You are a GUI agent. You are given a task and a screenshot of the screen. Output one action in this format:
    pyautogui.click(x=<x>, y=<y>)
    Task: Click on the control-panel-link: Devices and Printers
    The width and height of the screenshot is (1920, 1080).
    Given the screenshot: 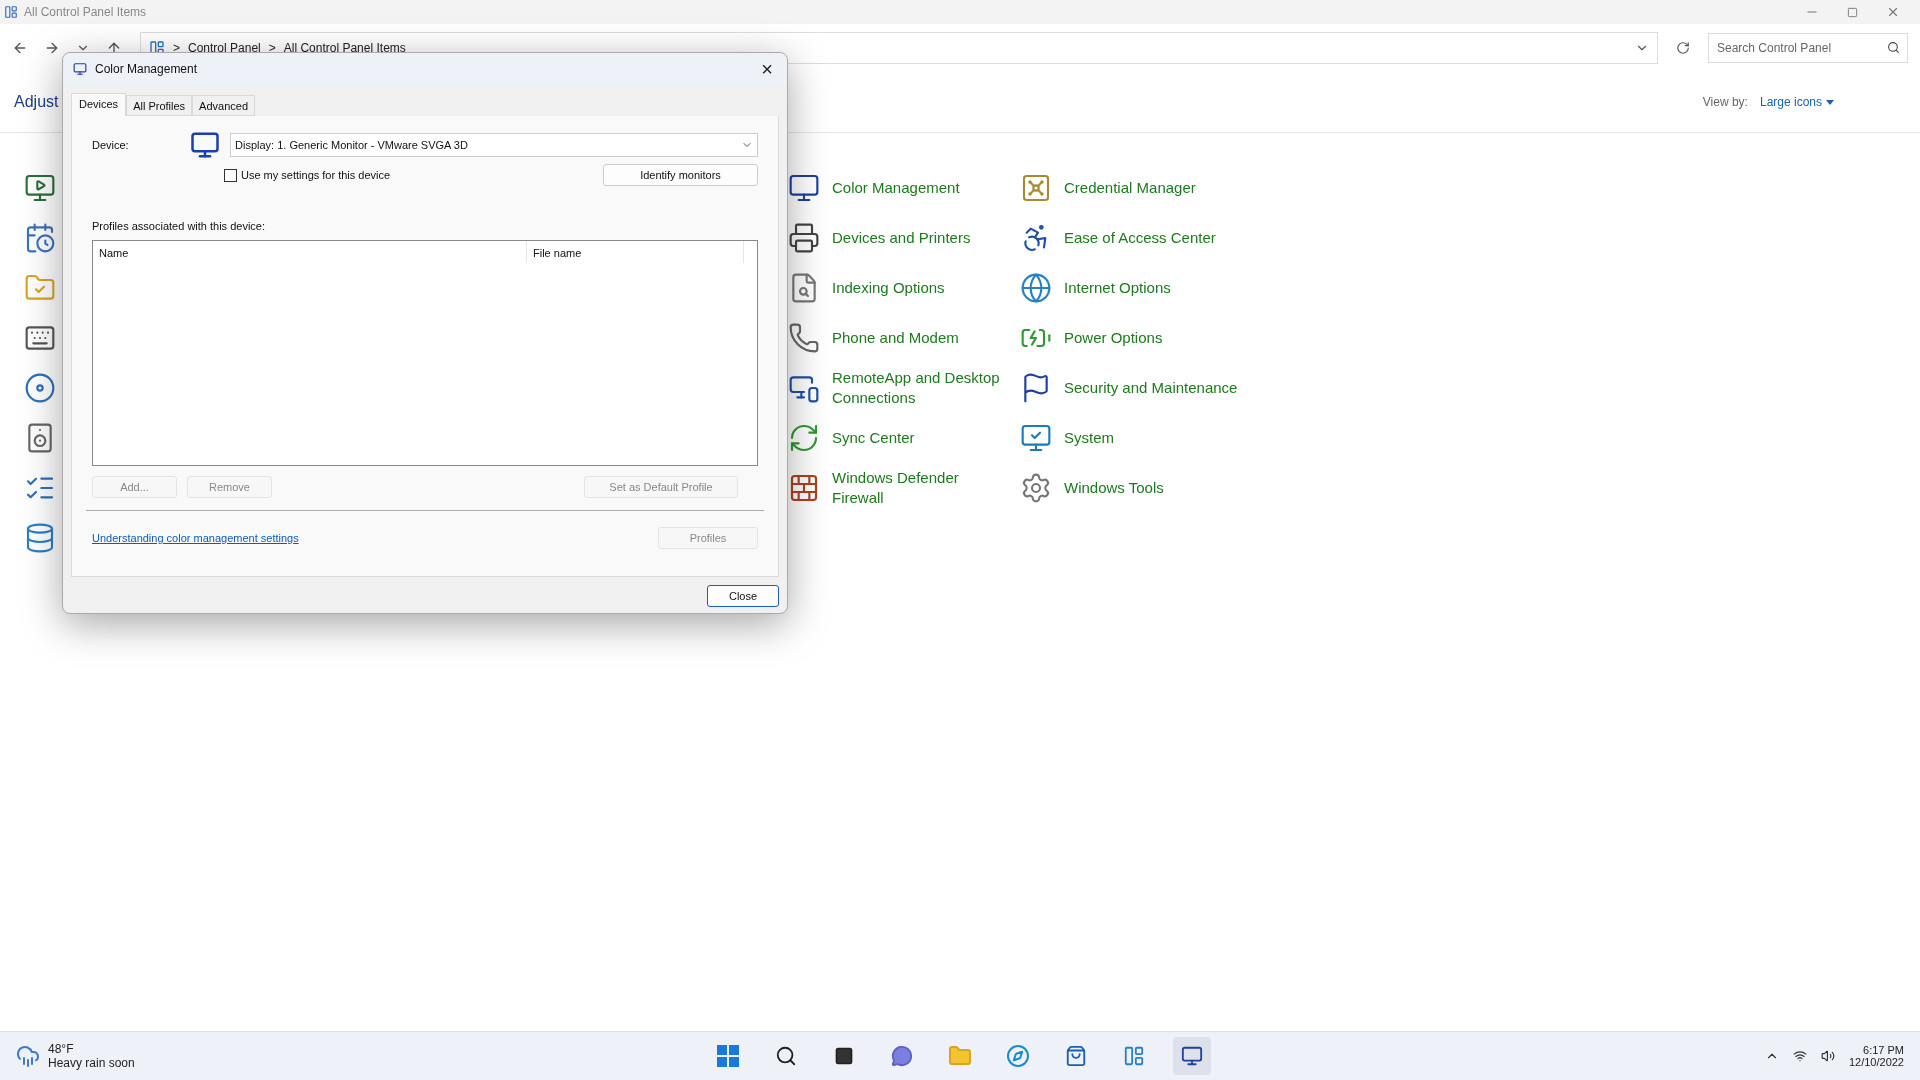 What is the action you would take?
    pyautogui.click(x=922, y=238)
    